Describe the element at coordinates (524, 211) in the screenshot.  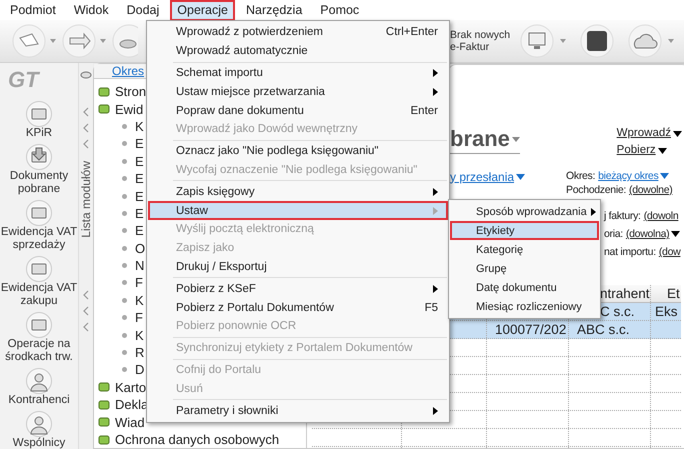
I see `menu-item: Sposób wprowadzania` at that location.